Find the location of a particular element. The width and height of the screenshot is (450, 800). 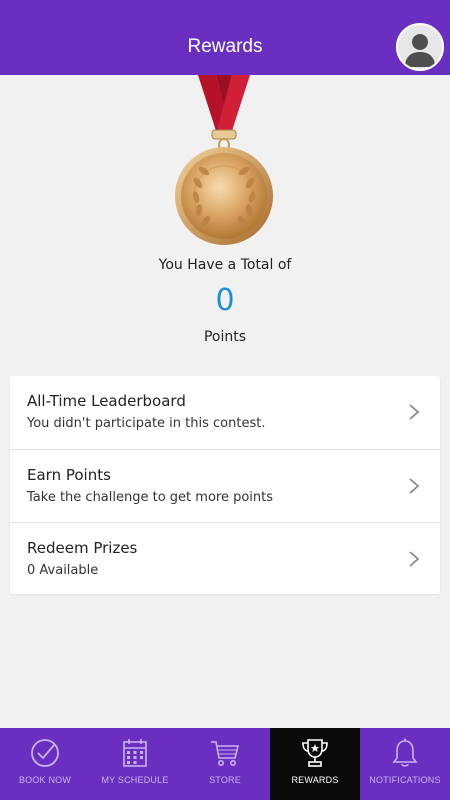

tab-notifications: NOTIFICATIONS is located at coordinates (405, 764).